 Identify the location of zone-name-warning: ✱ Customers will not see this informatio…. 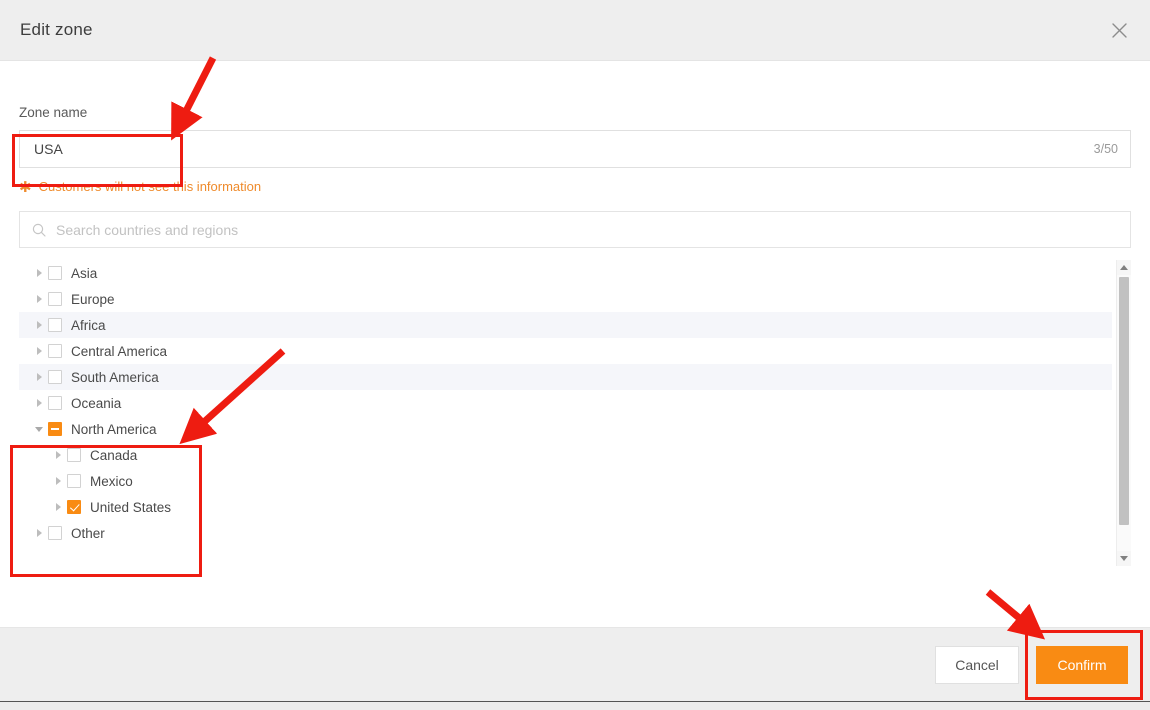
(575, 187).